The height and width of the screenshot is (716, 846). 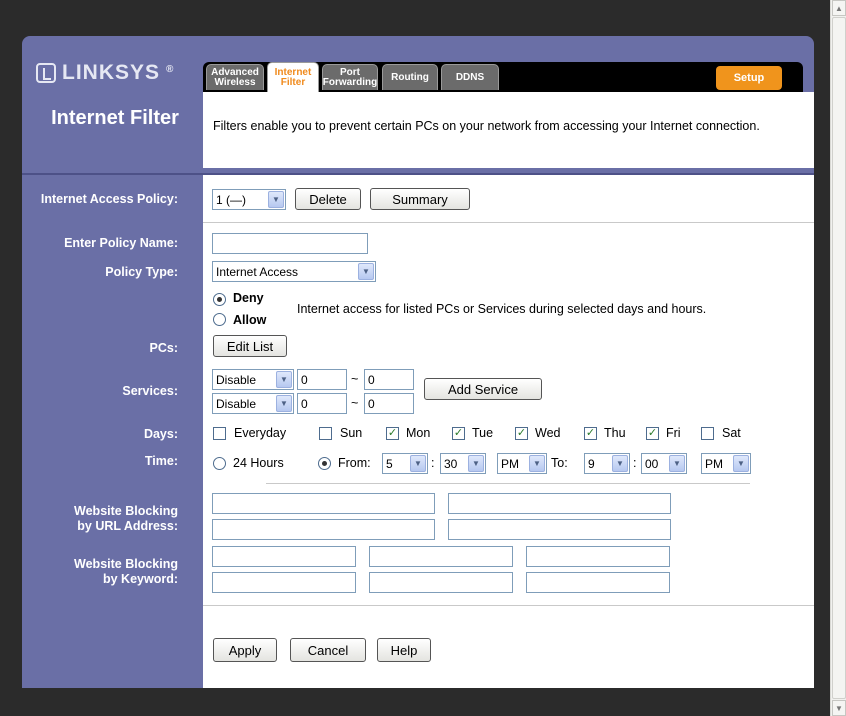 What do you see at coordinates (404, 650) in the screenshot?
I see `help-button: Help` at bounding box center [404, 650].